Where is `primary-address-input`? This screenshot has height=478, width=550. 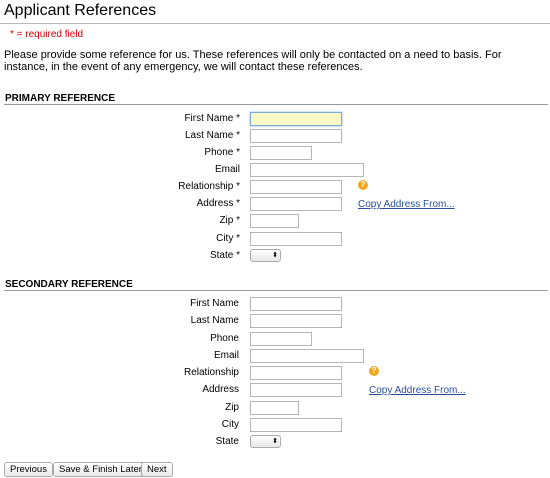 primary-address-input is located at coordinates (296, 204).